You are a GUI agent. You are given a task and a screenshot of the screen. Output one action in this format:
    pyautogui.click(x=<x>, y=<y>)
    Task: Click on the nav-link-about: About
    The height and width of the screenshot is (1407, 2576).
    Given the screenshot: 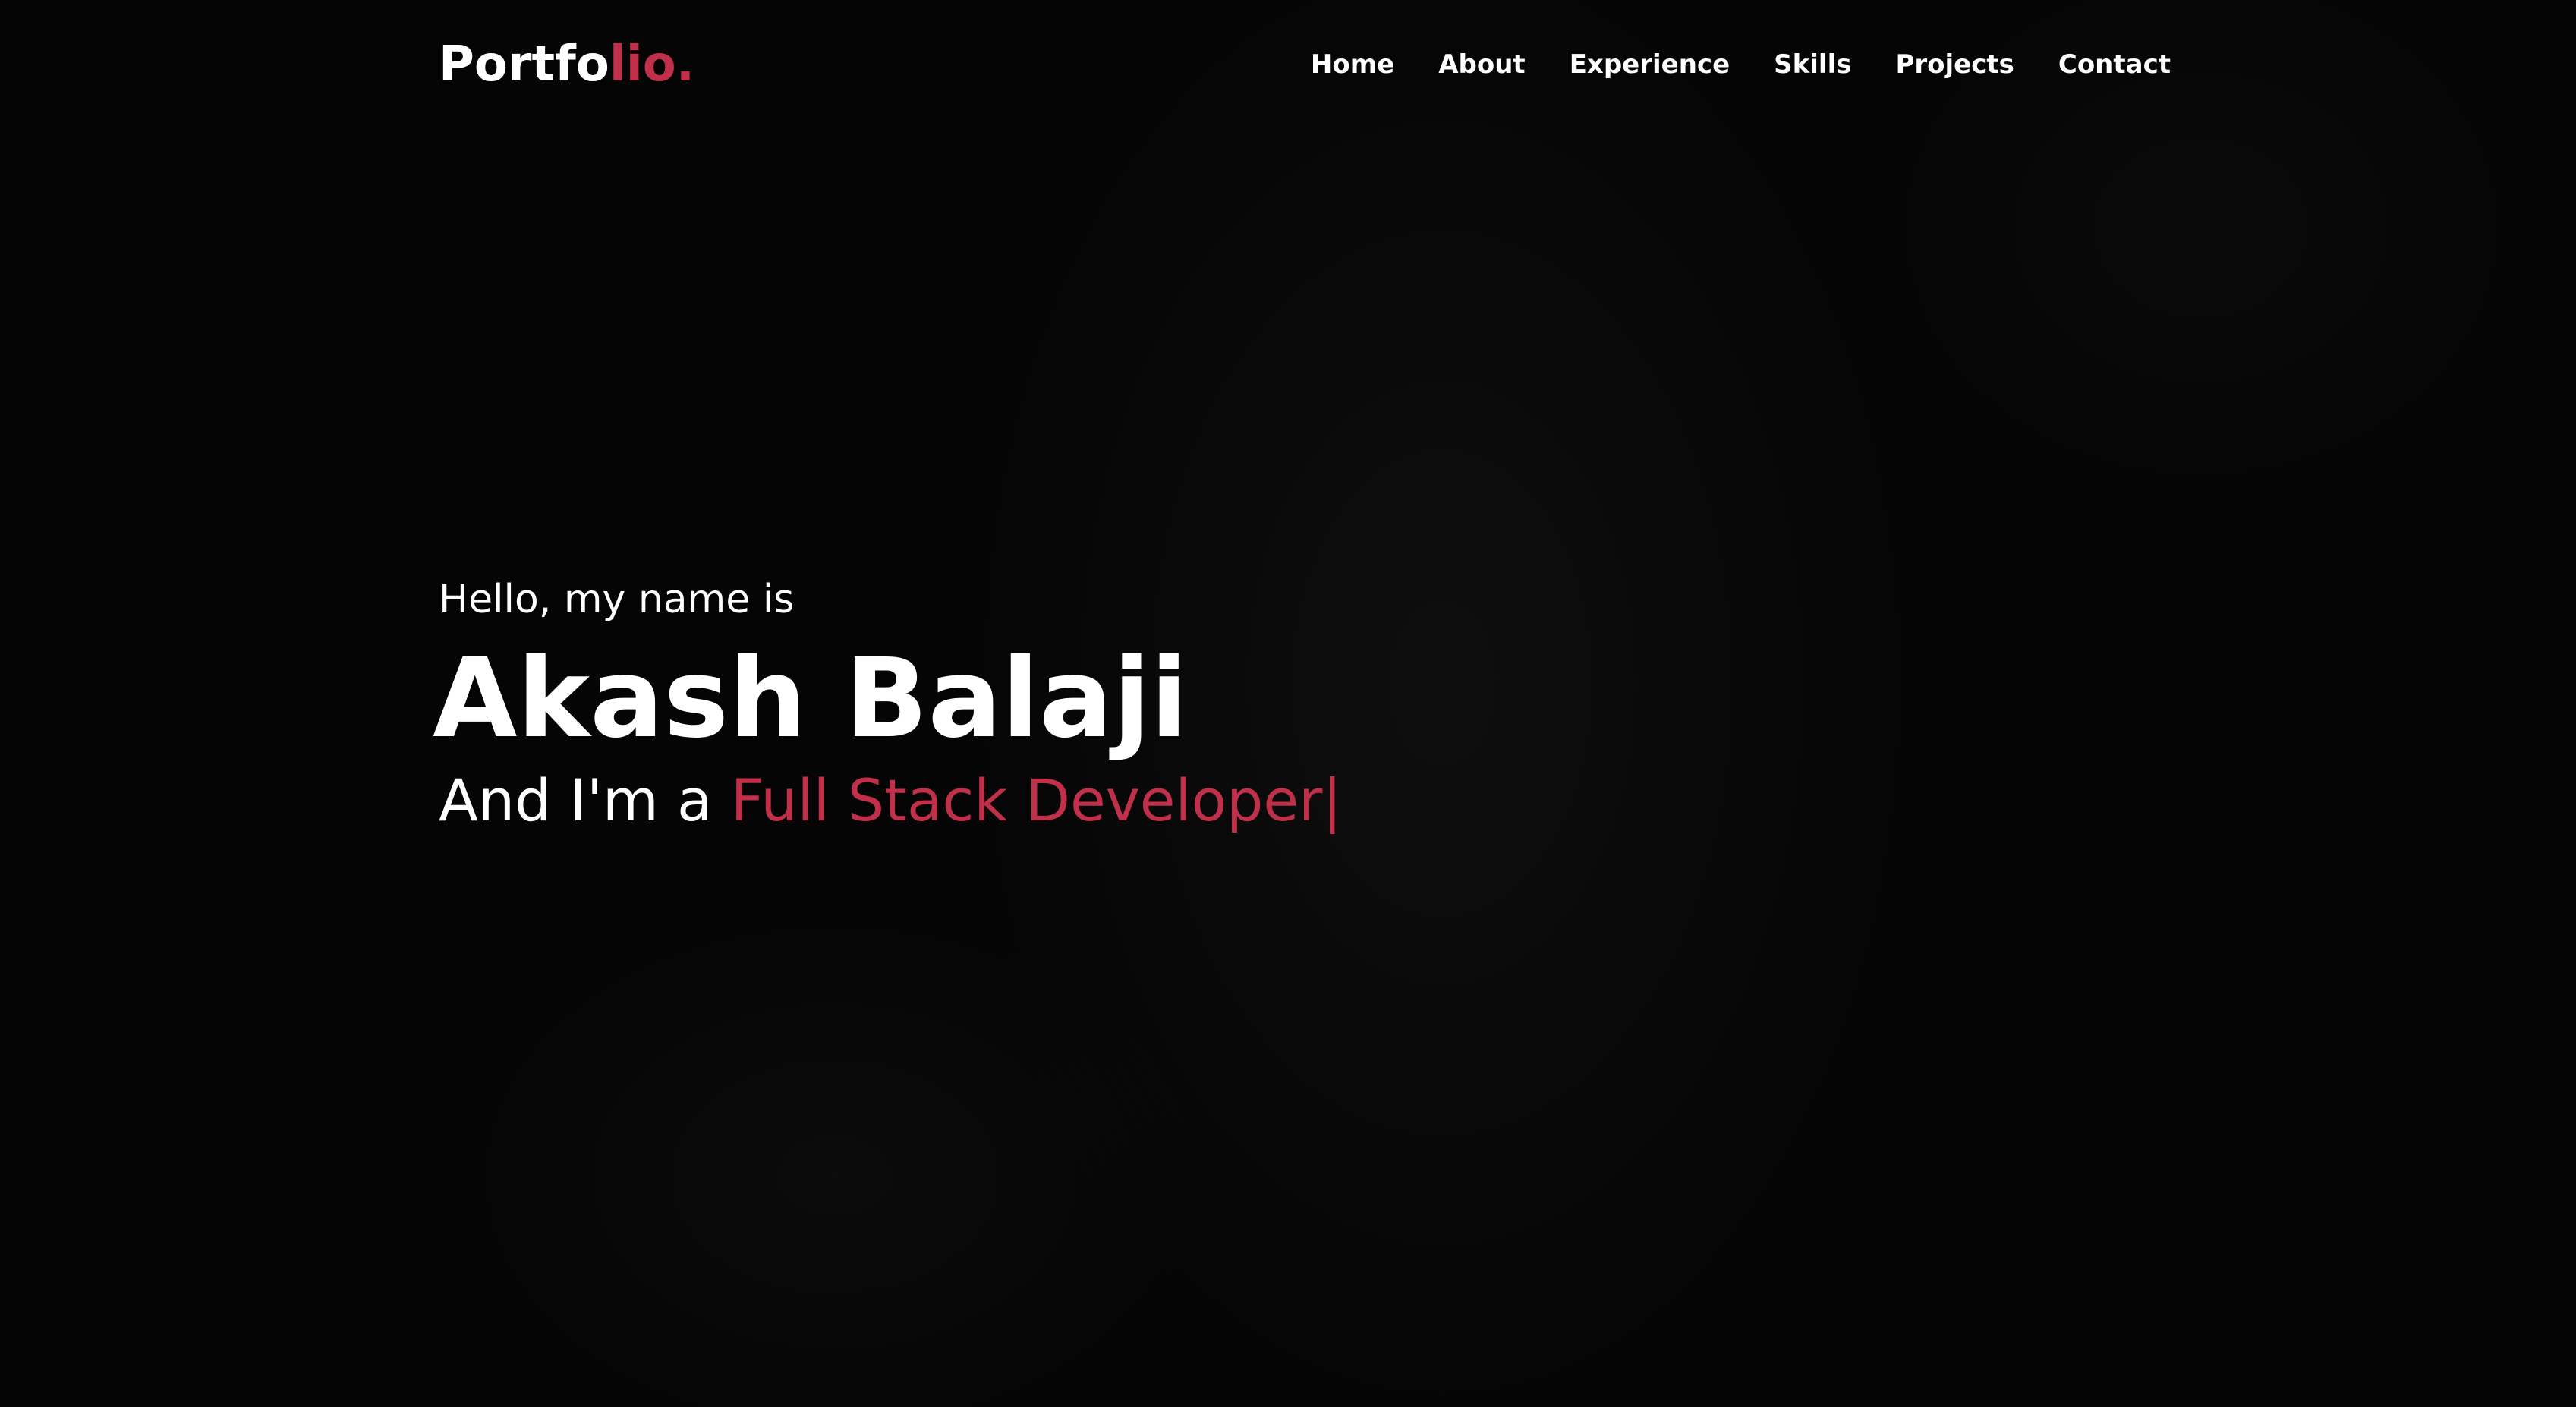 What is the action you would take?
    pyautogui.click(x=1481, y=64)
    